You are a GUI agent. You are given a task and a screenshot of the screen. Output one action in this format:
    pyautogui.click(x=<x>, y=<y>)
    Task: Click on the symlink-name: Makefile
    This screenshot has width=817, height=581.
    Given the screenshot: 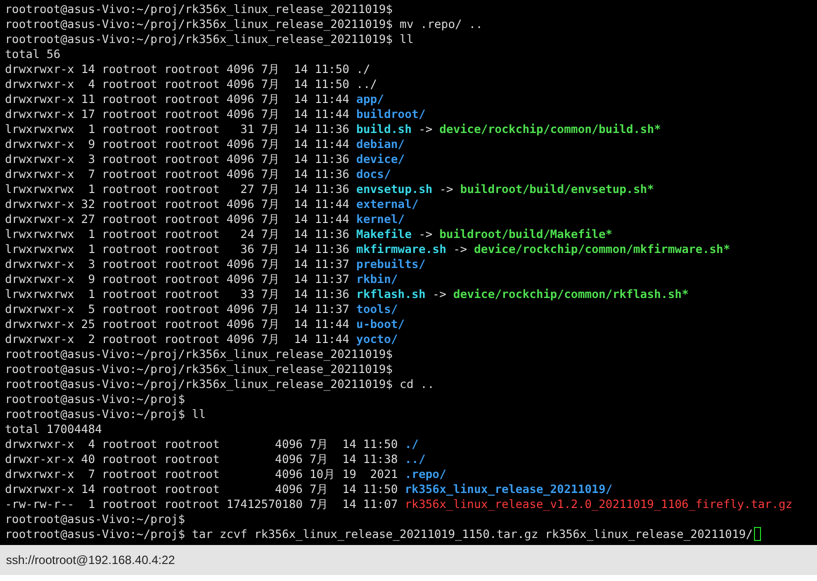 What is the action you would take?
    pyautogui.click(x=384, y=234)
    